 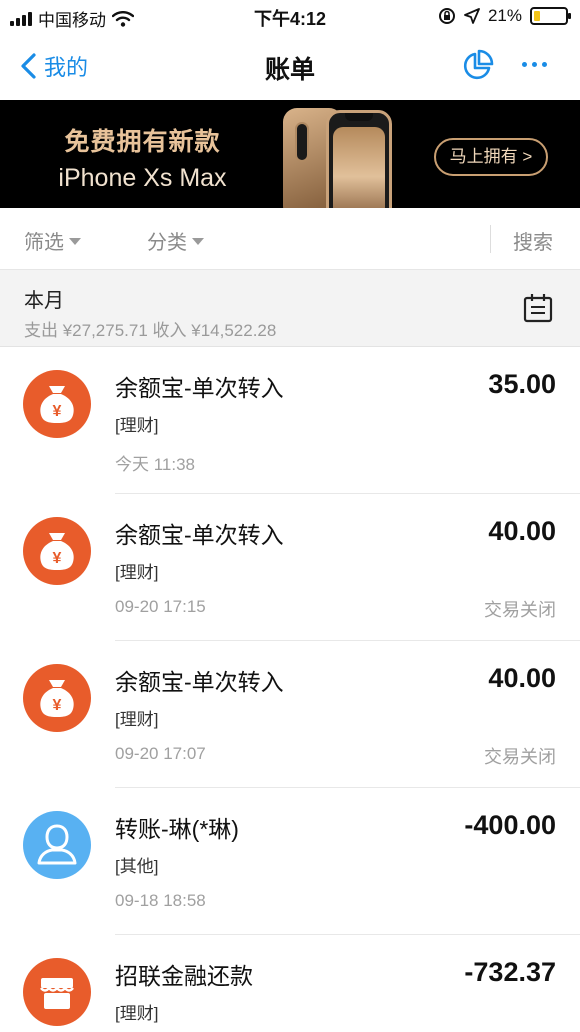 I want to click on phone-camera-image, so click(x=302, y=142).